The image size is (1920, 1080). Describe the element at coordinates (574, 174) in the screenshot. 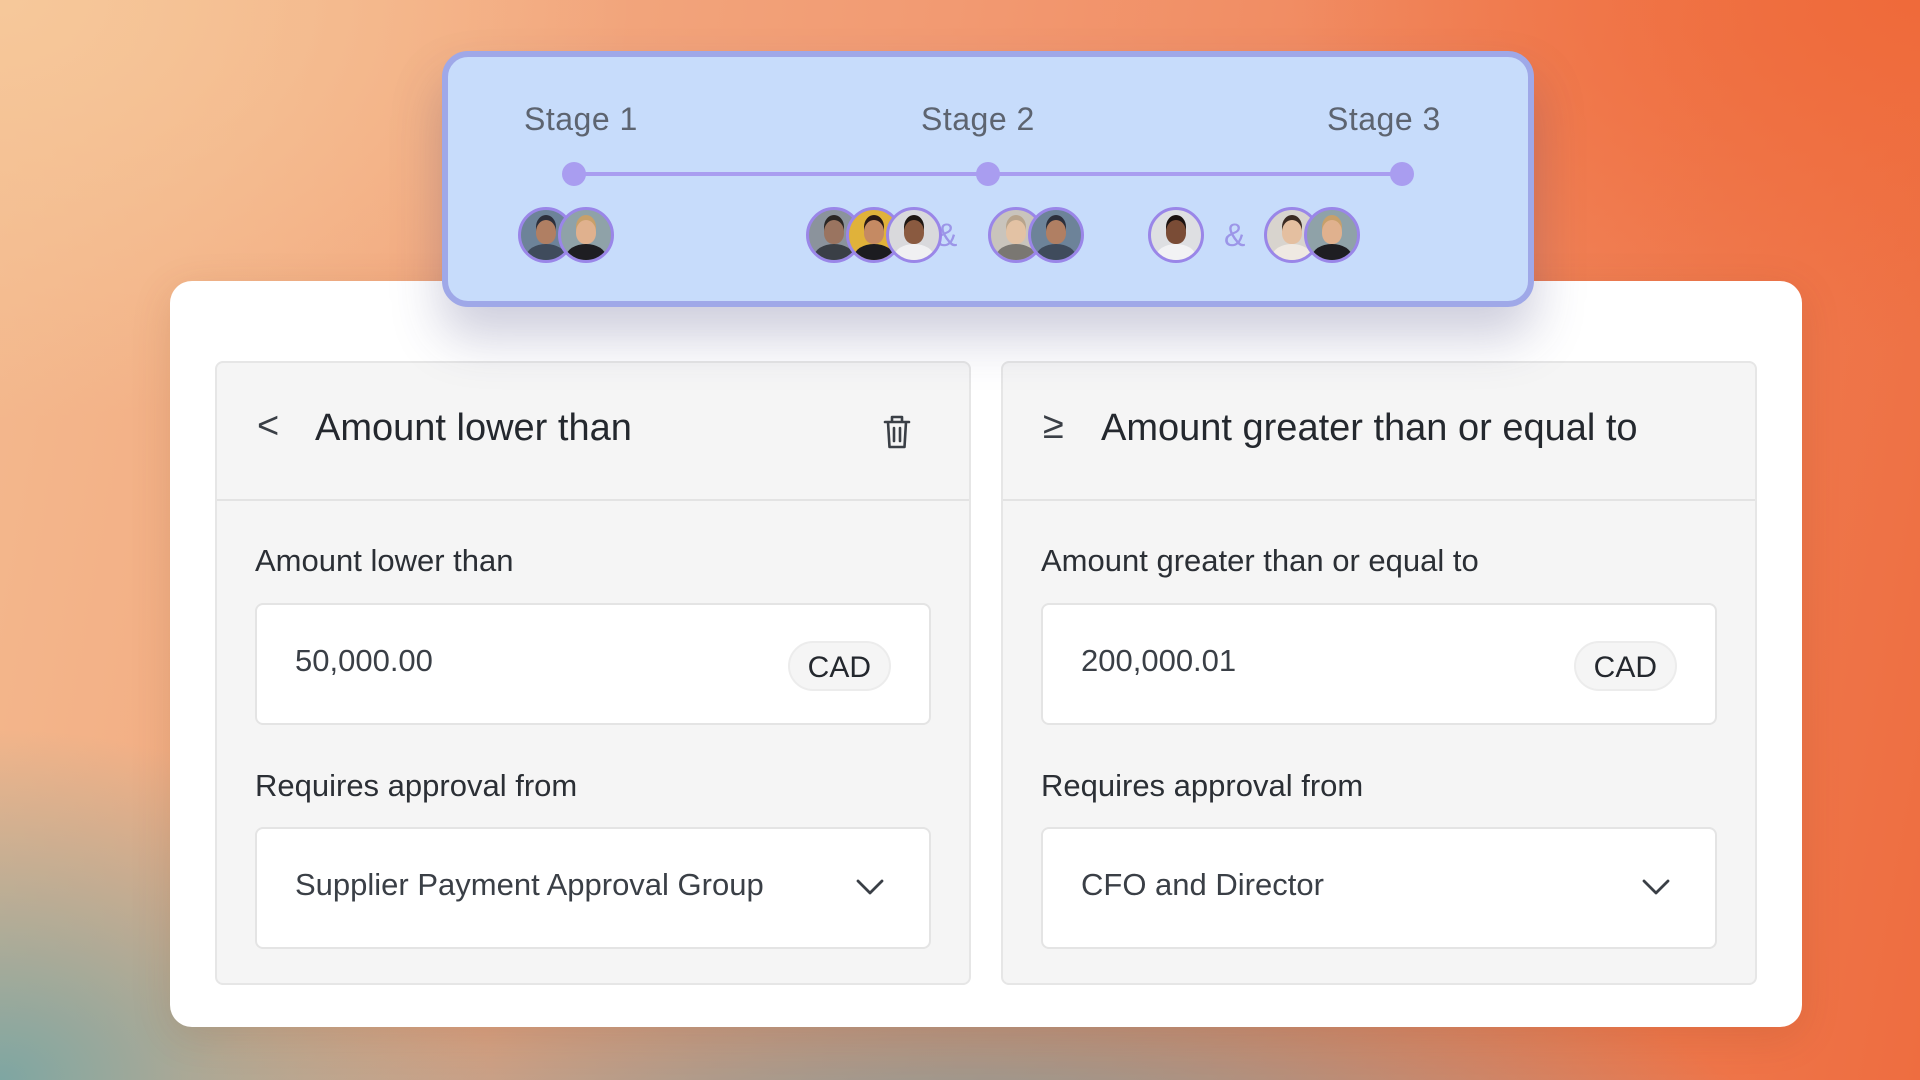

I see `stage-1-marker` at that location.